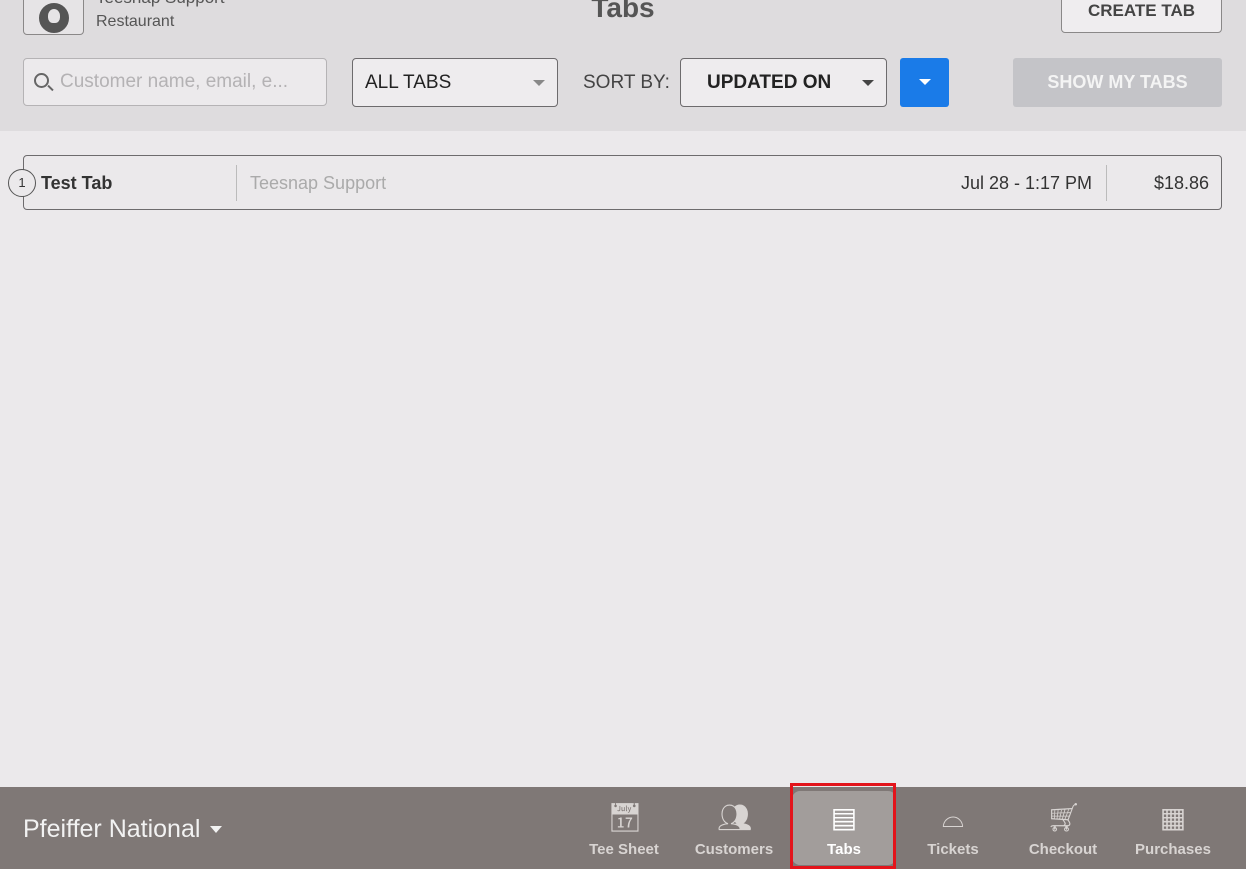  I want to click on page-title: Tabs, so click(623, 11).